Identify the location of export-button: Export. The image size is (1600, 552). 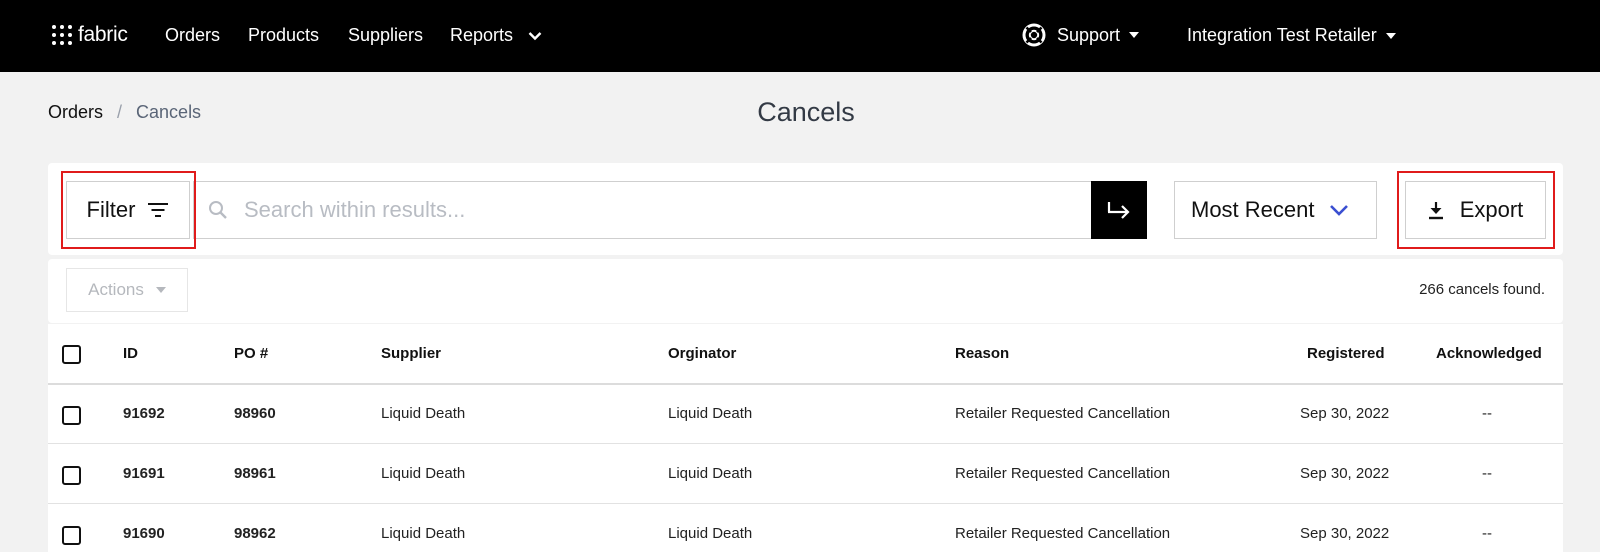
(1475, 210).